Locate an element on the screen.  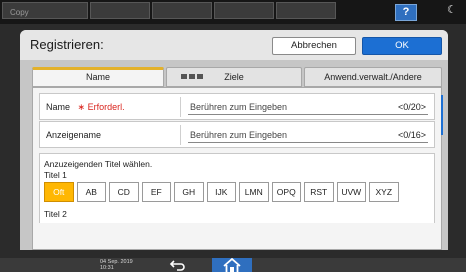
title-key-ijk: IJK is located at coordinates (221, 192).